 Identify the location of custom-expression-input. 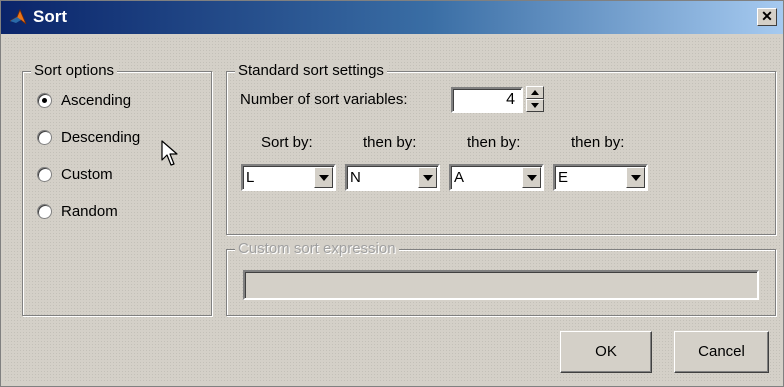
(501, 285).